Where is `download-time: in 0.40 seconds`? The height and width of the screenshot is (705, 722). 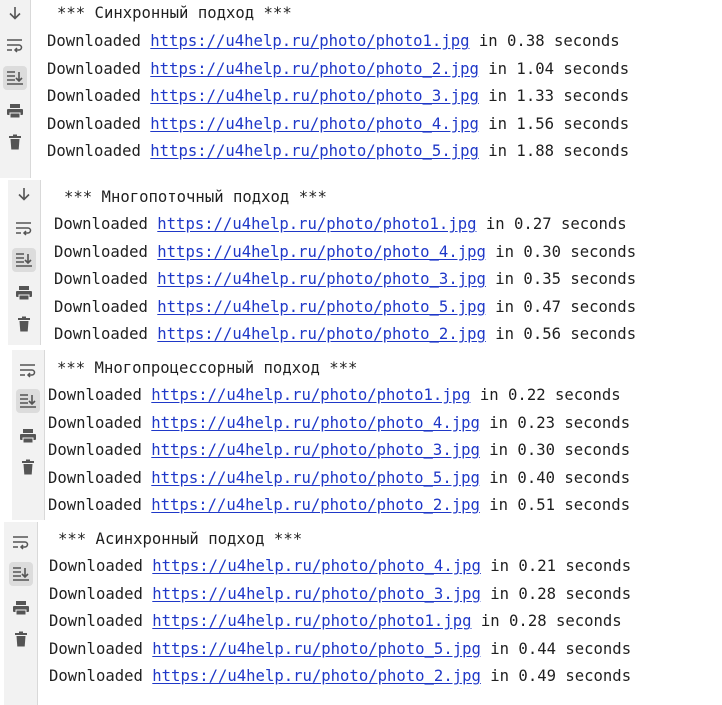 download-time: in 0.40 seconds is located at coordinates (555, 477).